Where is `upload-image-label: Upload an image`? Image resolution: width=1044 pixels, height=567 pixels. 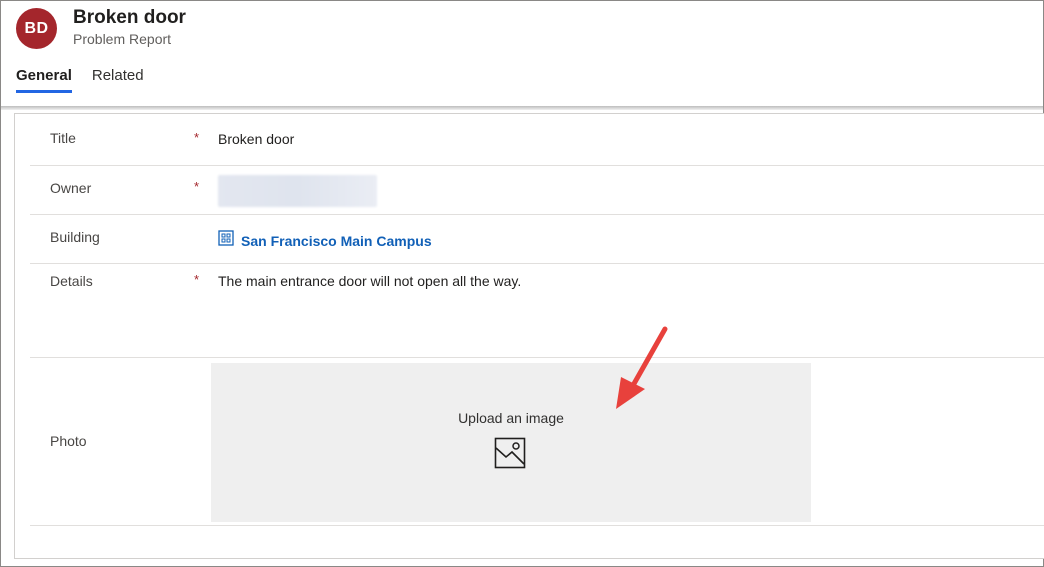
upload-image-label: Upload an image is located at coordinates (511, 418).